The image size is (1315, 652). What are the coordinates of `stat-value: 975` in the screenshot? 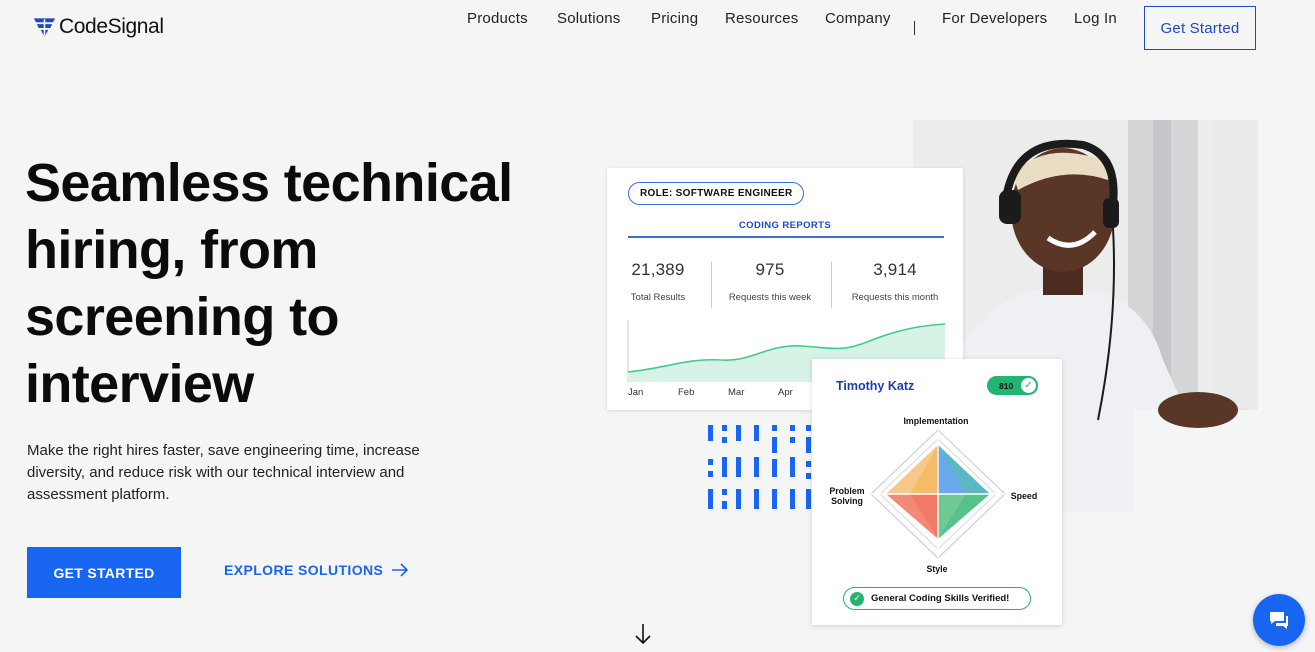 It's located at (770, 269).